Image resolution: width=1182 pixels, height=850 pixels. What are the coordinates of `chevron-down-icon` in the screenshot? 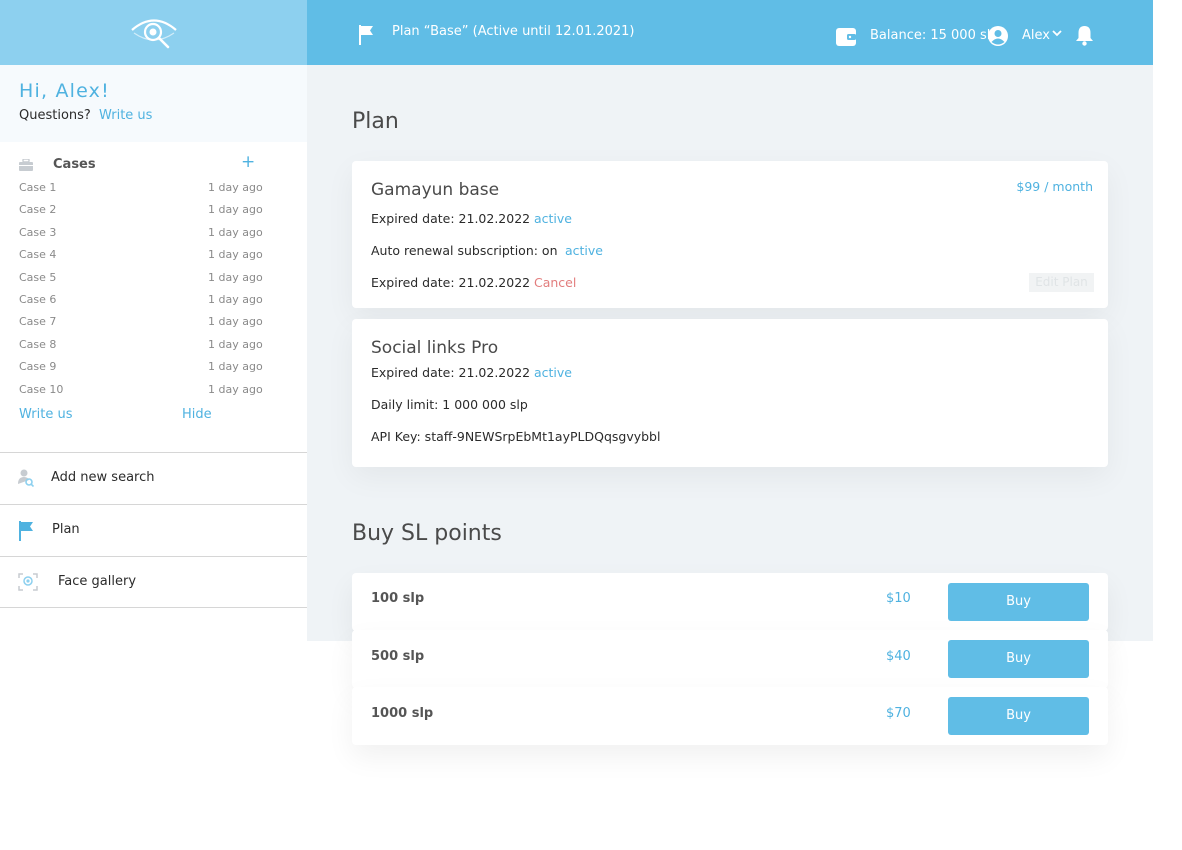 It's located at (1057, 33).